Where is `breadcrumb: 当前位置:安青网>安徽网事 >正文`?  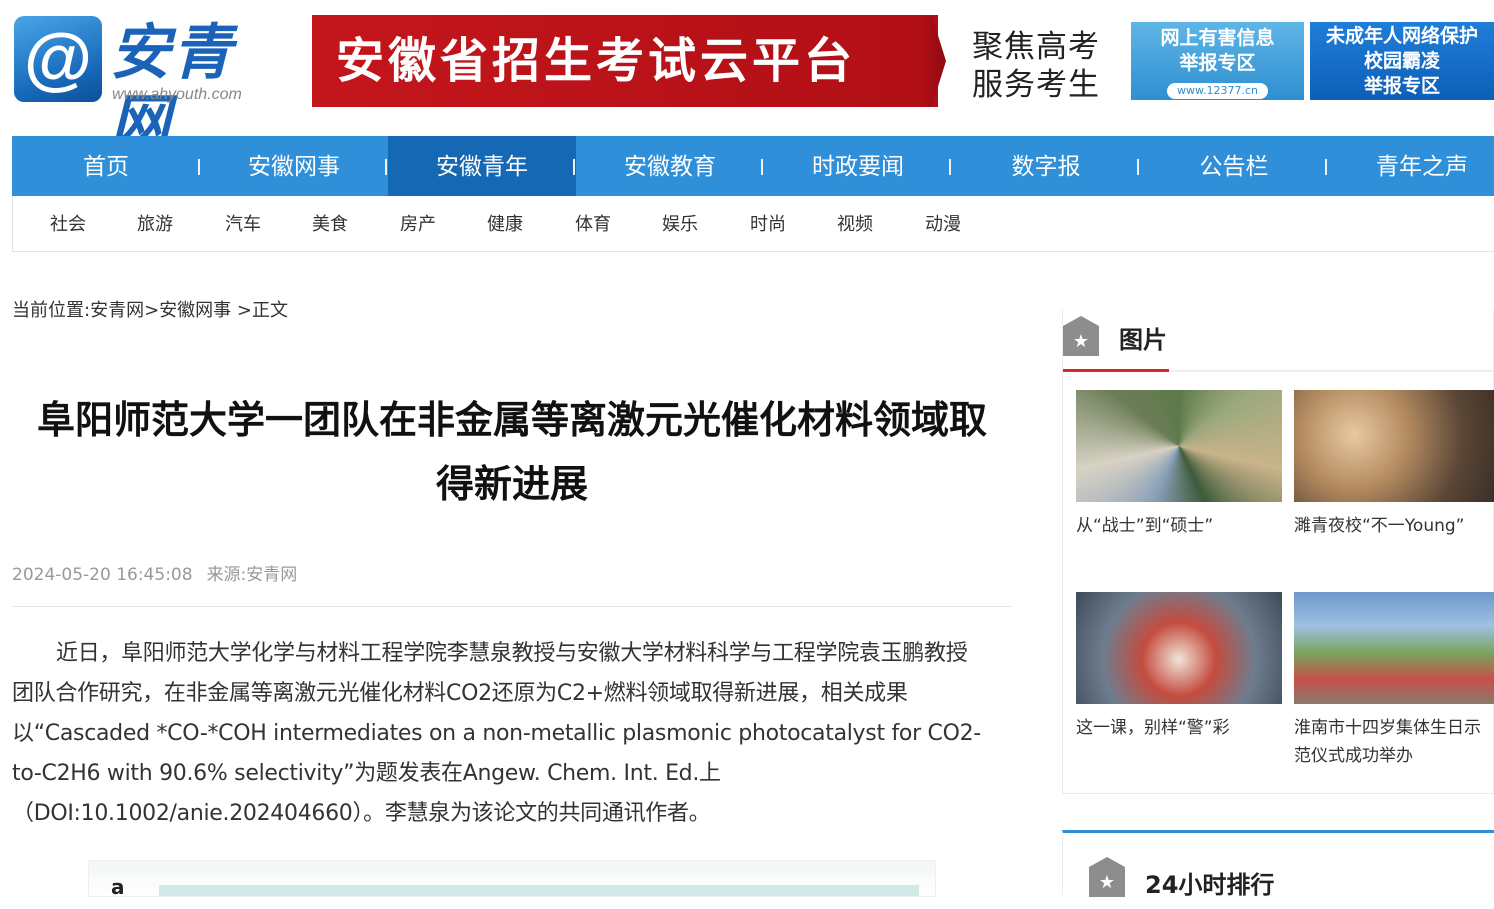
breadcrumb: 当前位置:安青网>安徽网事 >正文 is located at coordinates (150, 309).